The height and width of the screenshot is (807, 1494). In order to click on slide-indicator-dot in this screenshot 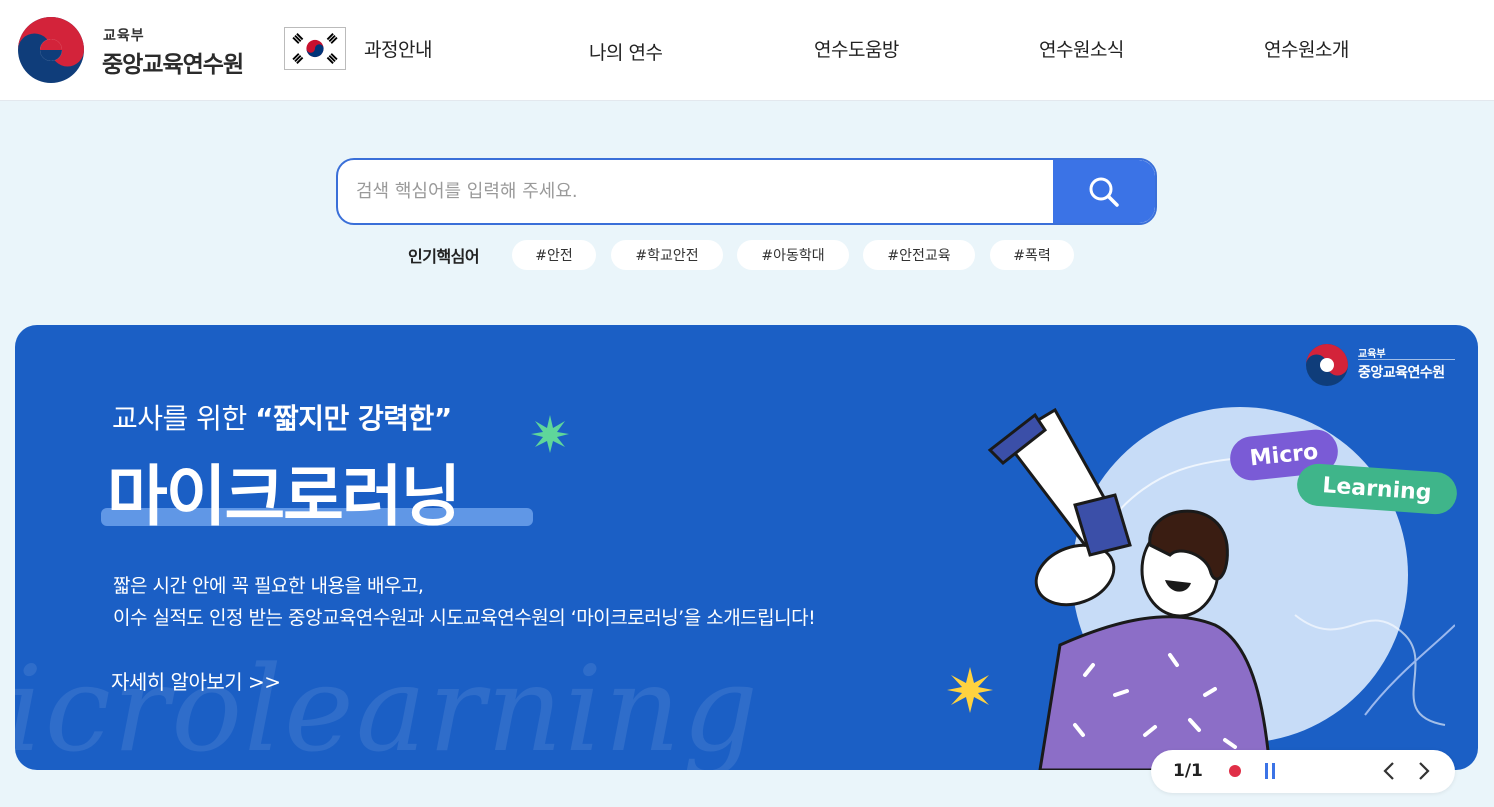, I will do `click(1235, 771)`.